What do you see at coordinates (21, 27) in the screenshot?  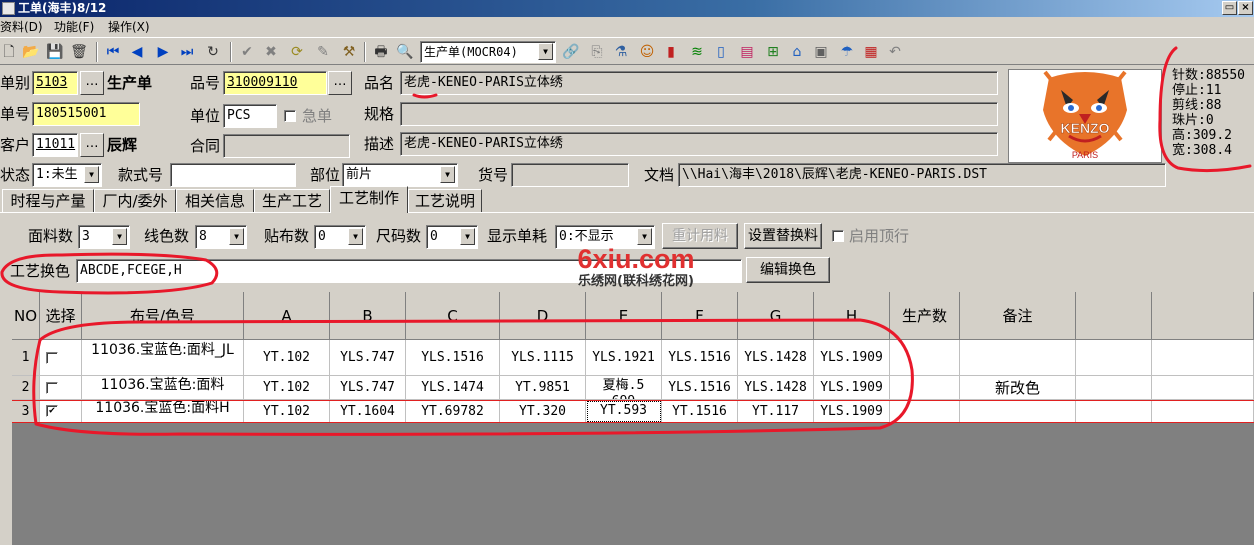 I see `menu-data: 资料(D)` at bounding box center [21, 27].